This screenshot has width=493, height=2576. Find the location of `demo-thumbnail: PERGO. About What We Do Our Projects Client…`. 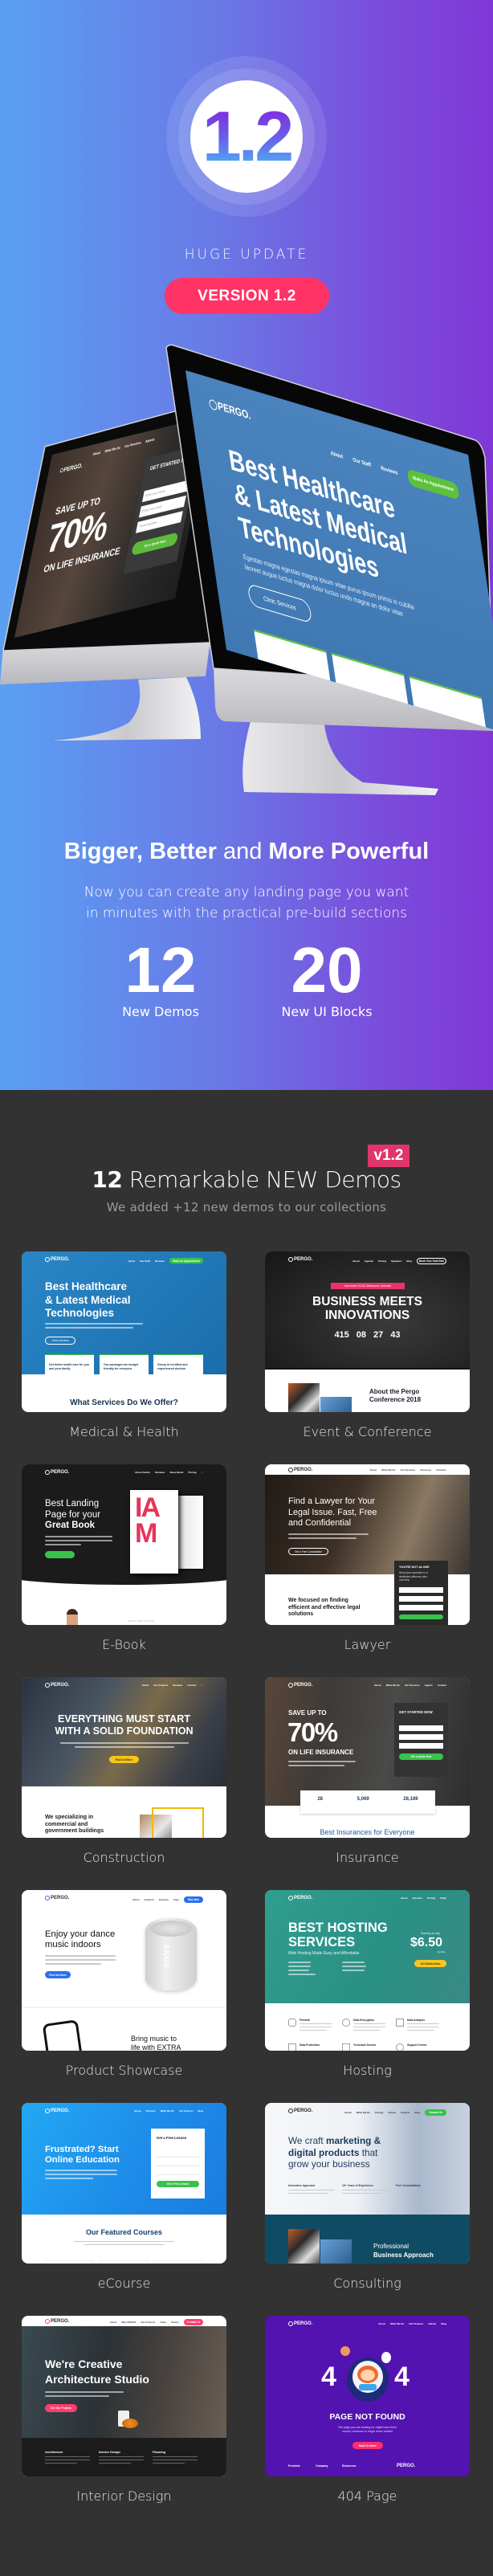

demo-thumbnail: PERGO. About What We Do Our Projects Client… is located at coordinates (367, 2396).